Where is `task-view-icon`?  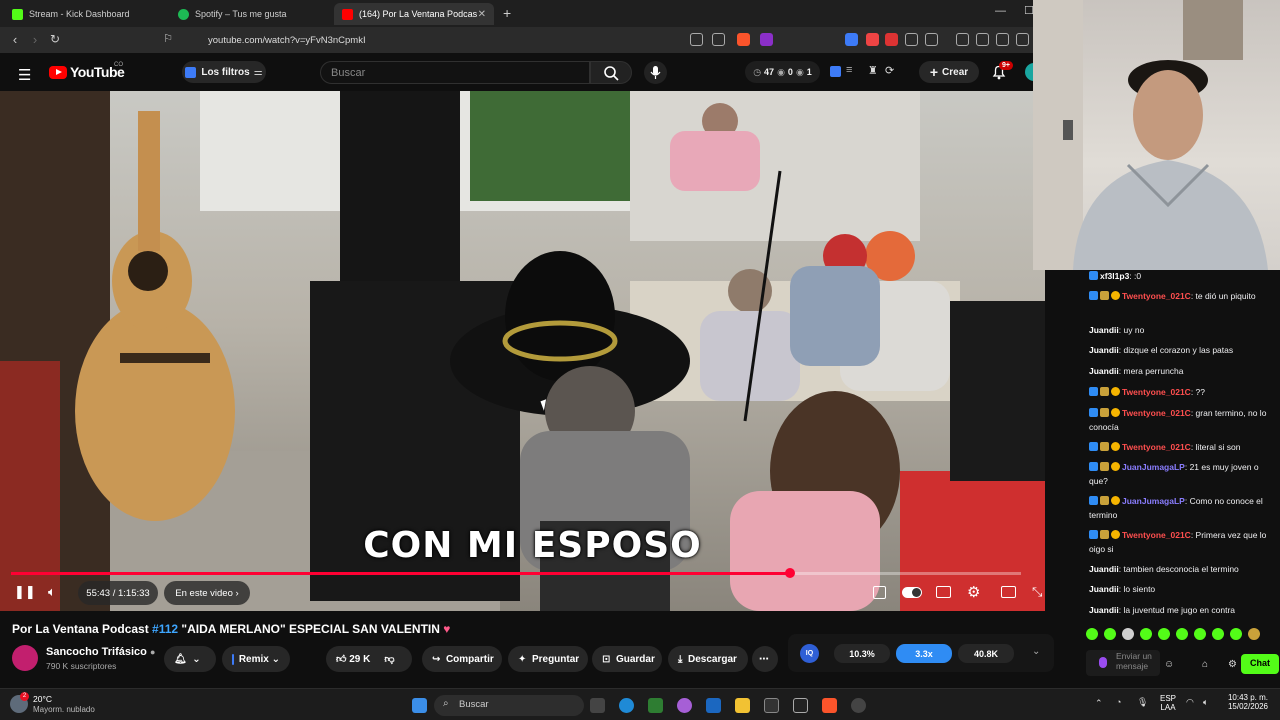
task-view-icon is located at coordinates (597, 705).